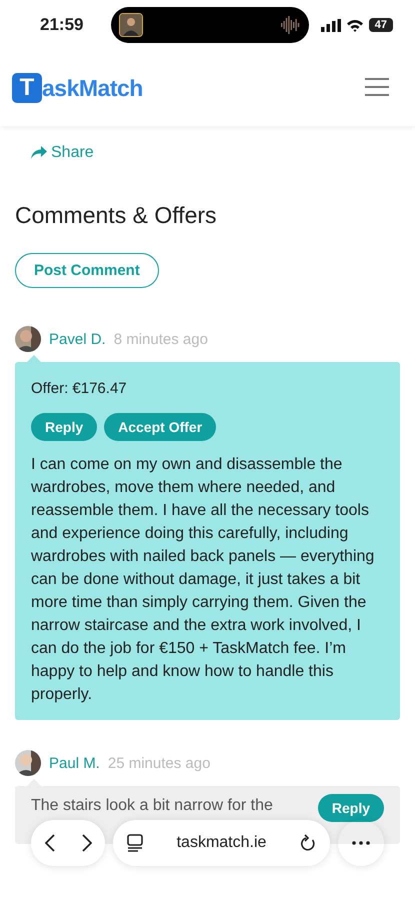 The height and width of the screenshot is (900, 415). Describe the element at coordinates (152, 806) in the screenshot. I see `comment-text: The stairs look a bit narrow for the` at that location.